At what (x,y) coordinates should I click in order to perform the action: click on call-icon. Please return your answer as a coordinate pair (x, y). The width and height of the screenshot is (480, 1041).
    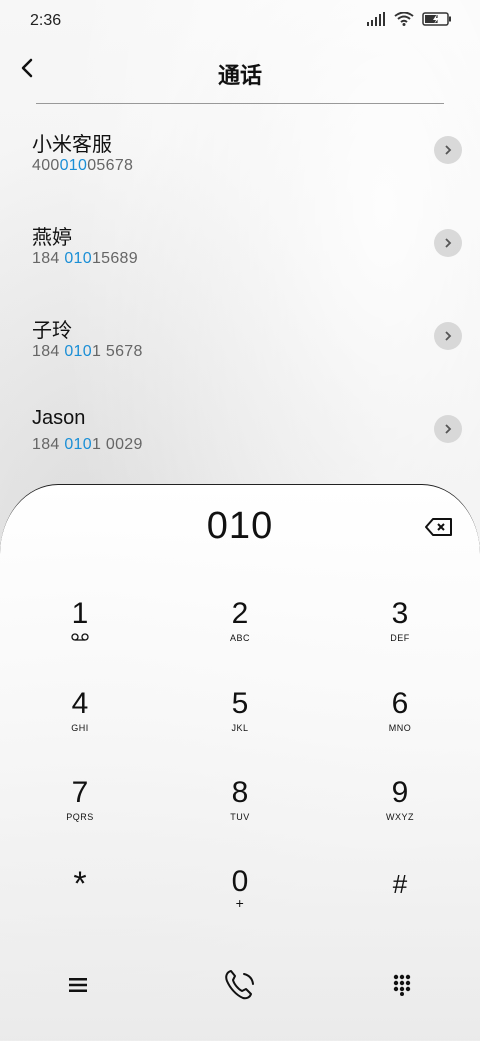
    Looking at the image, I should click on (240, 985).